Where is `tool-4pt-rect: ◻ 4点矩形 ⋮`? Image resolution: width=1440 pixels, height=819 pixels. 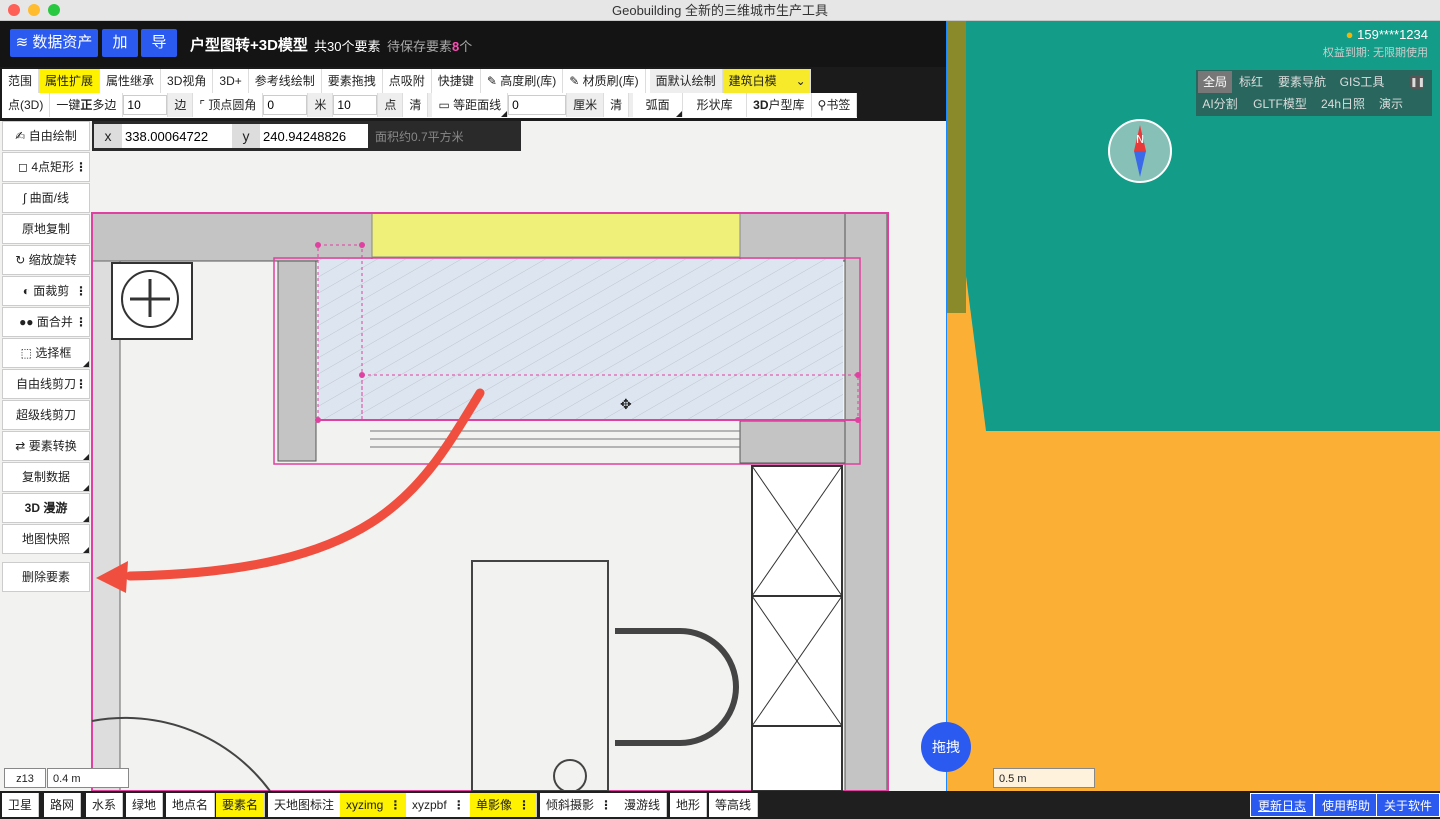 tool-4pt-rect: ◻ 4点矩形 ⋮ is located at coordinates (46, 167).